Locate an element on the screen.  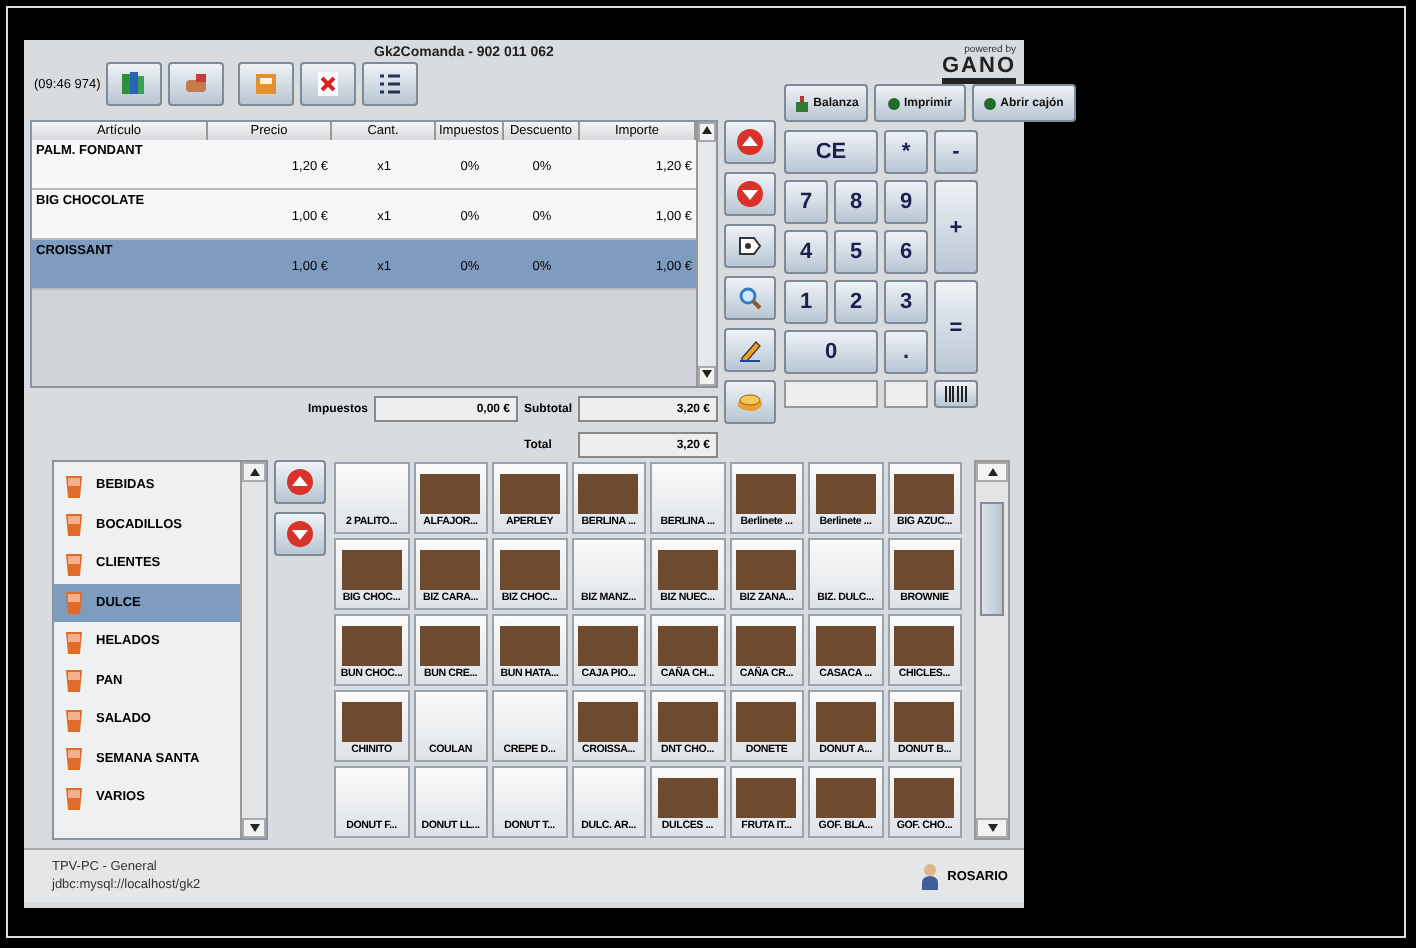
keypad-key: 9 is located at coordinates (906, 202).